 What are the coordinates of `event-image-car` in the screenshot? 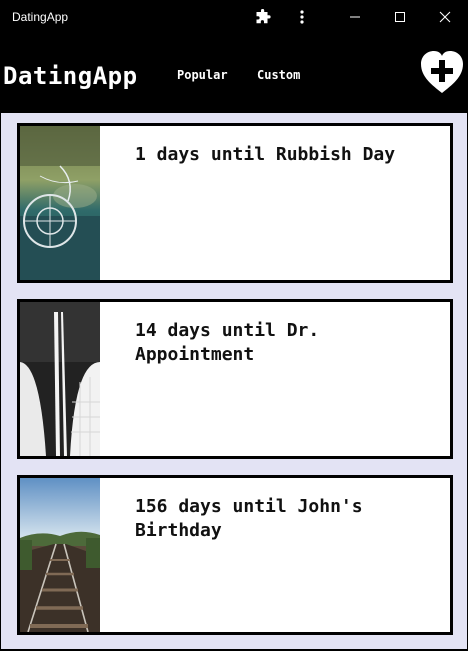 It's located at (60, 203).